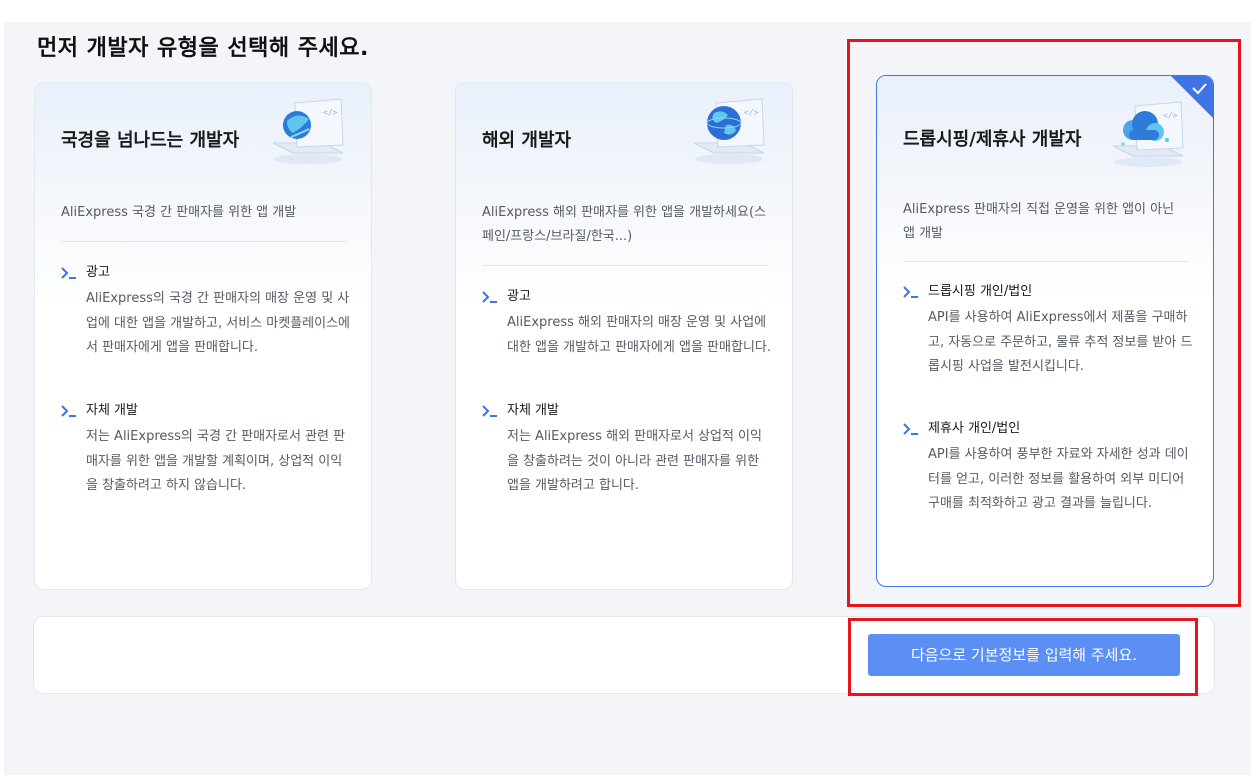  Describe the element at coordinates (974, 428) in the screenshot. I see `feature-label: 제휴사 개인/법인` at that location.